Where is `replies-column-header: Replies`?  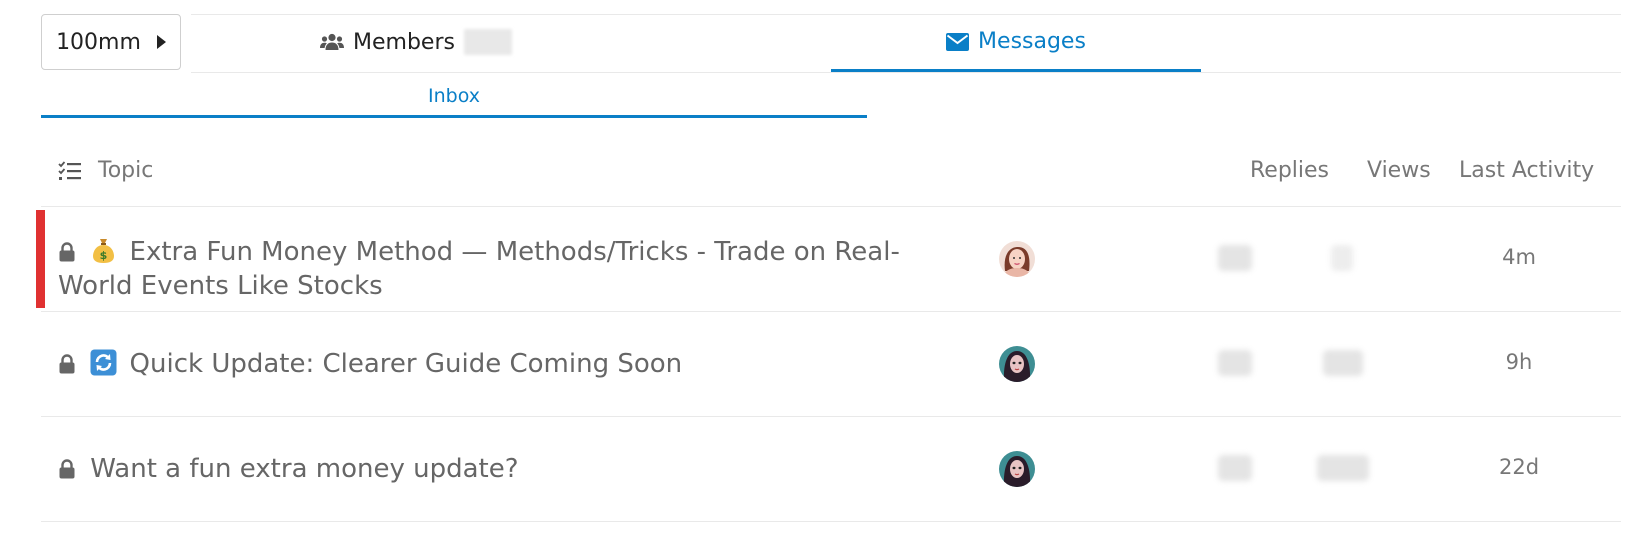
replies-column-header: Replies is located at coordinates (1289, 170).